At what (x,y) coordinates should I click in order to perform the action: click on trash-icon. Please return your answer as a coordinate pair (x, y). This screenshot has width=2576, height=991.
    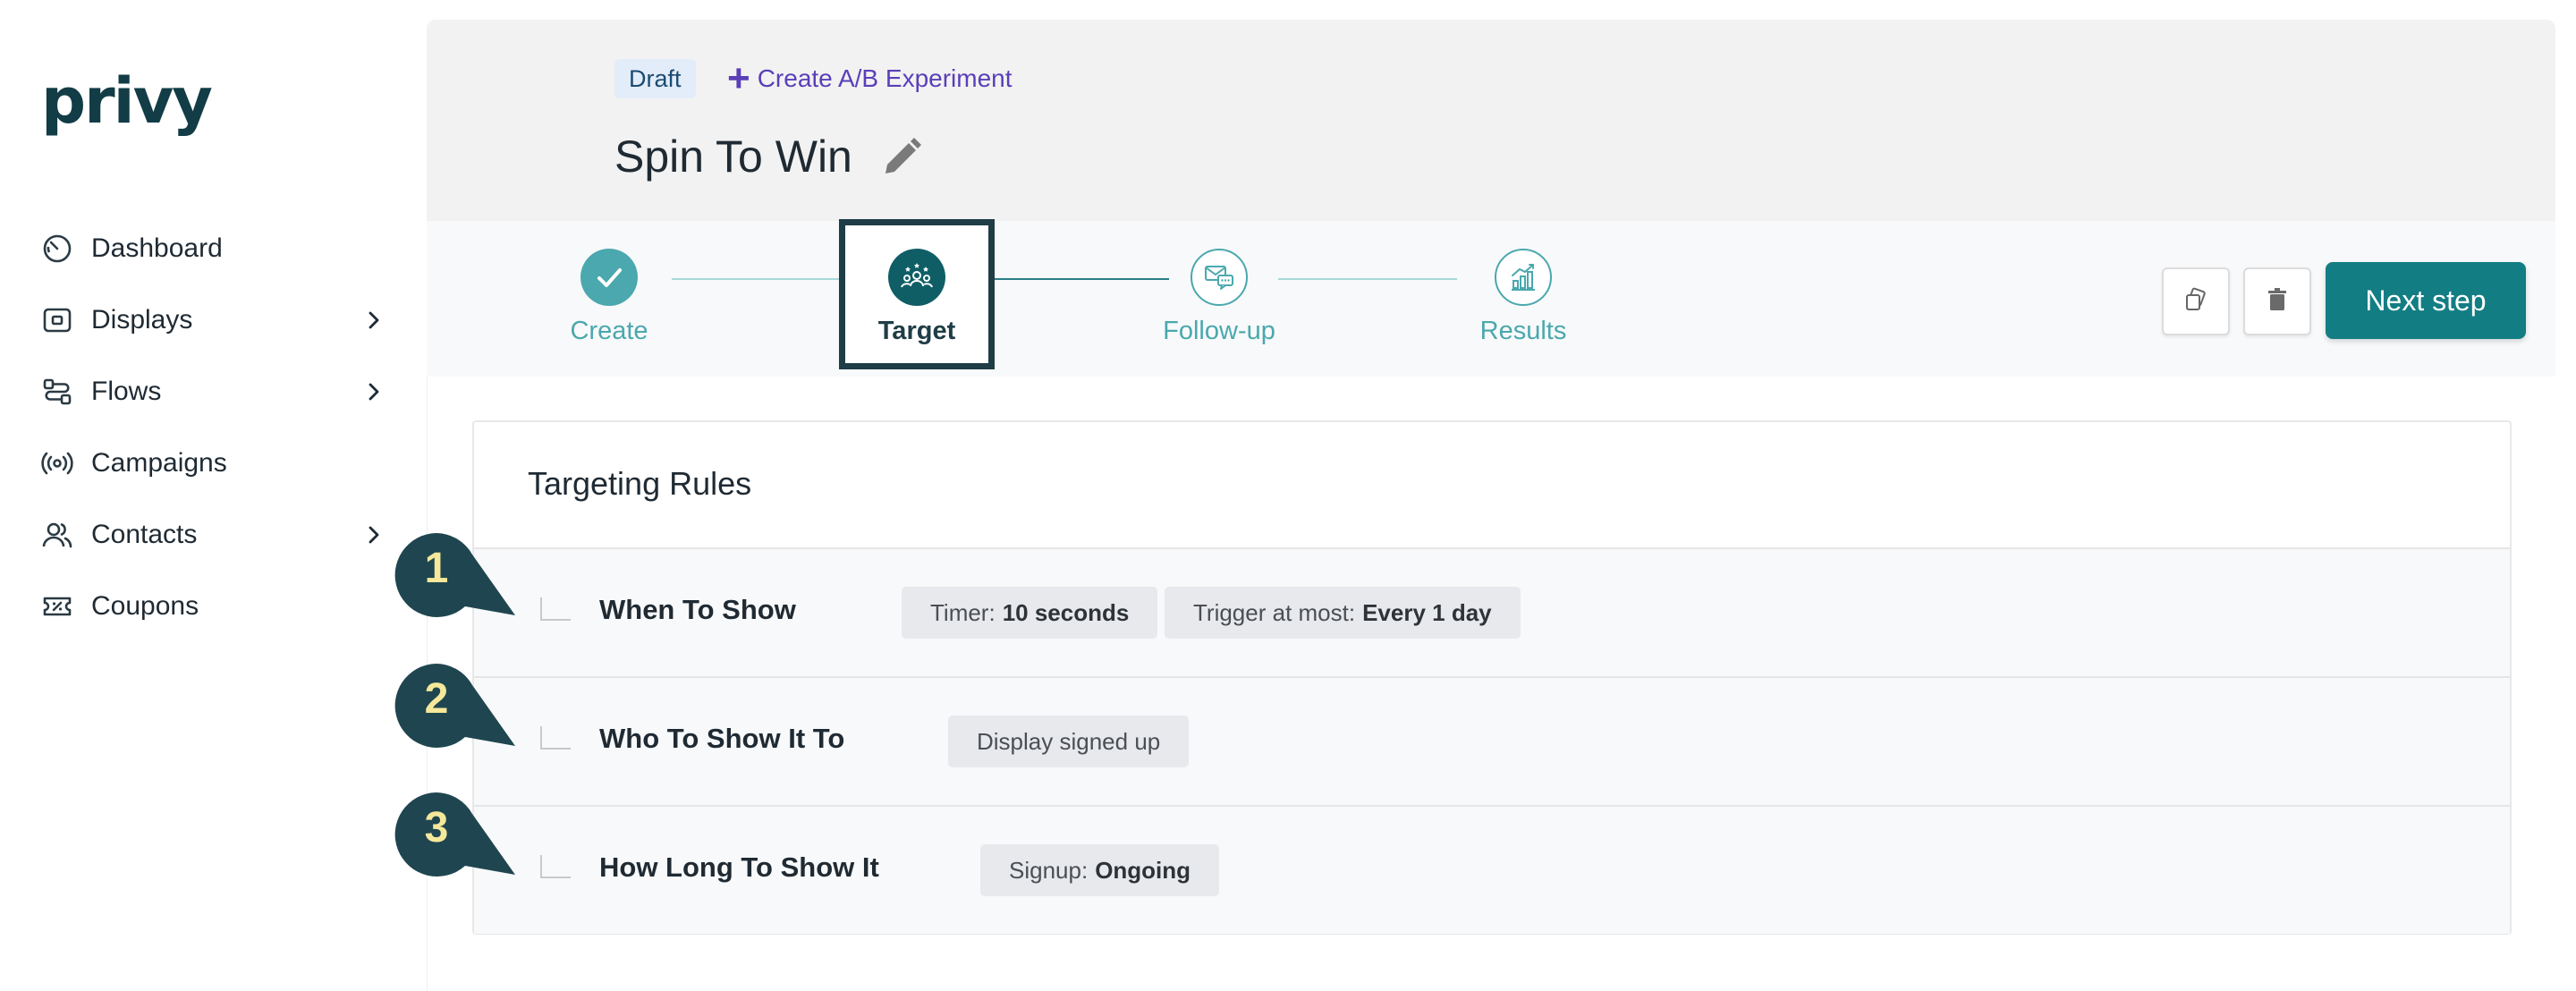
    Looking at the image, I should click on (2277, 302).